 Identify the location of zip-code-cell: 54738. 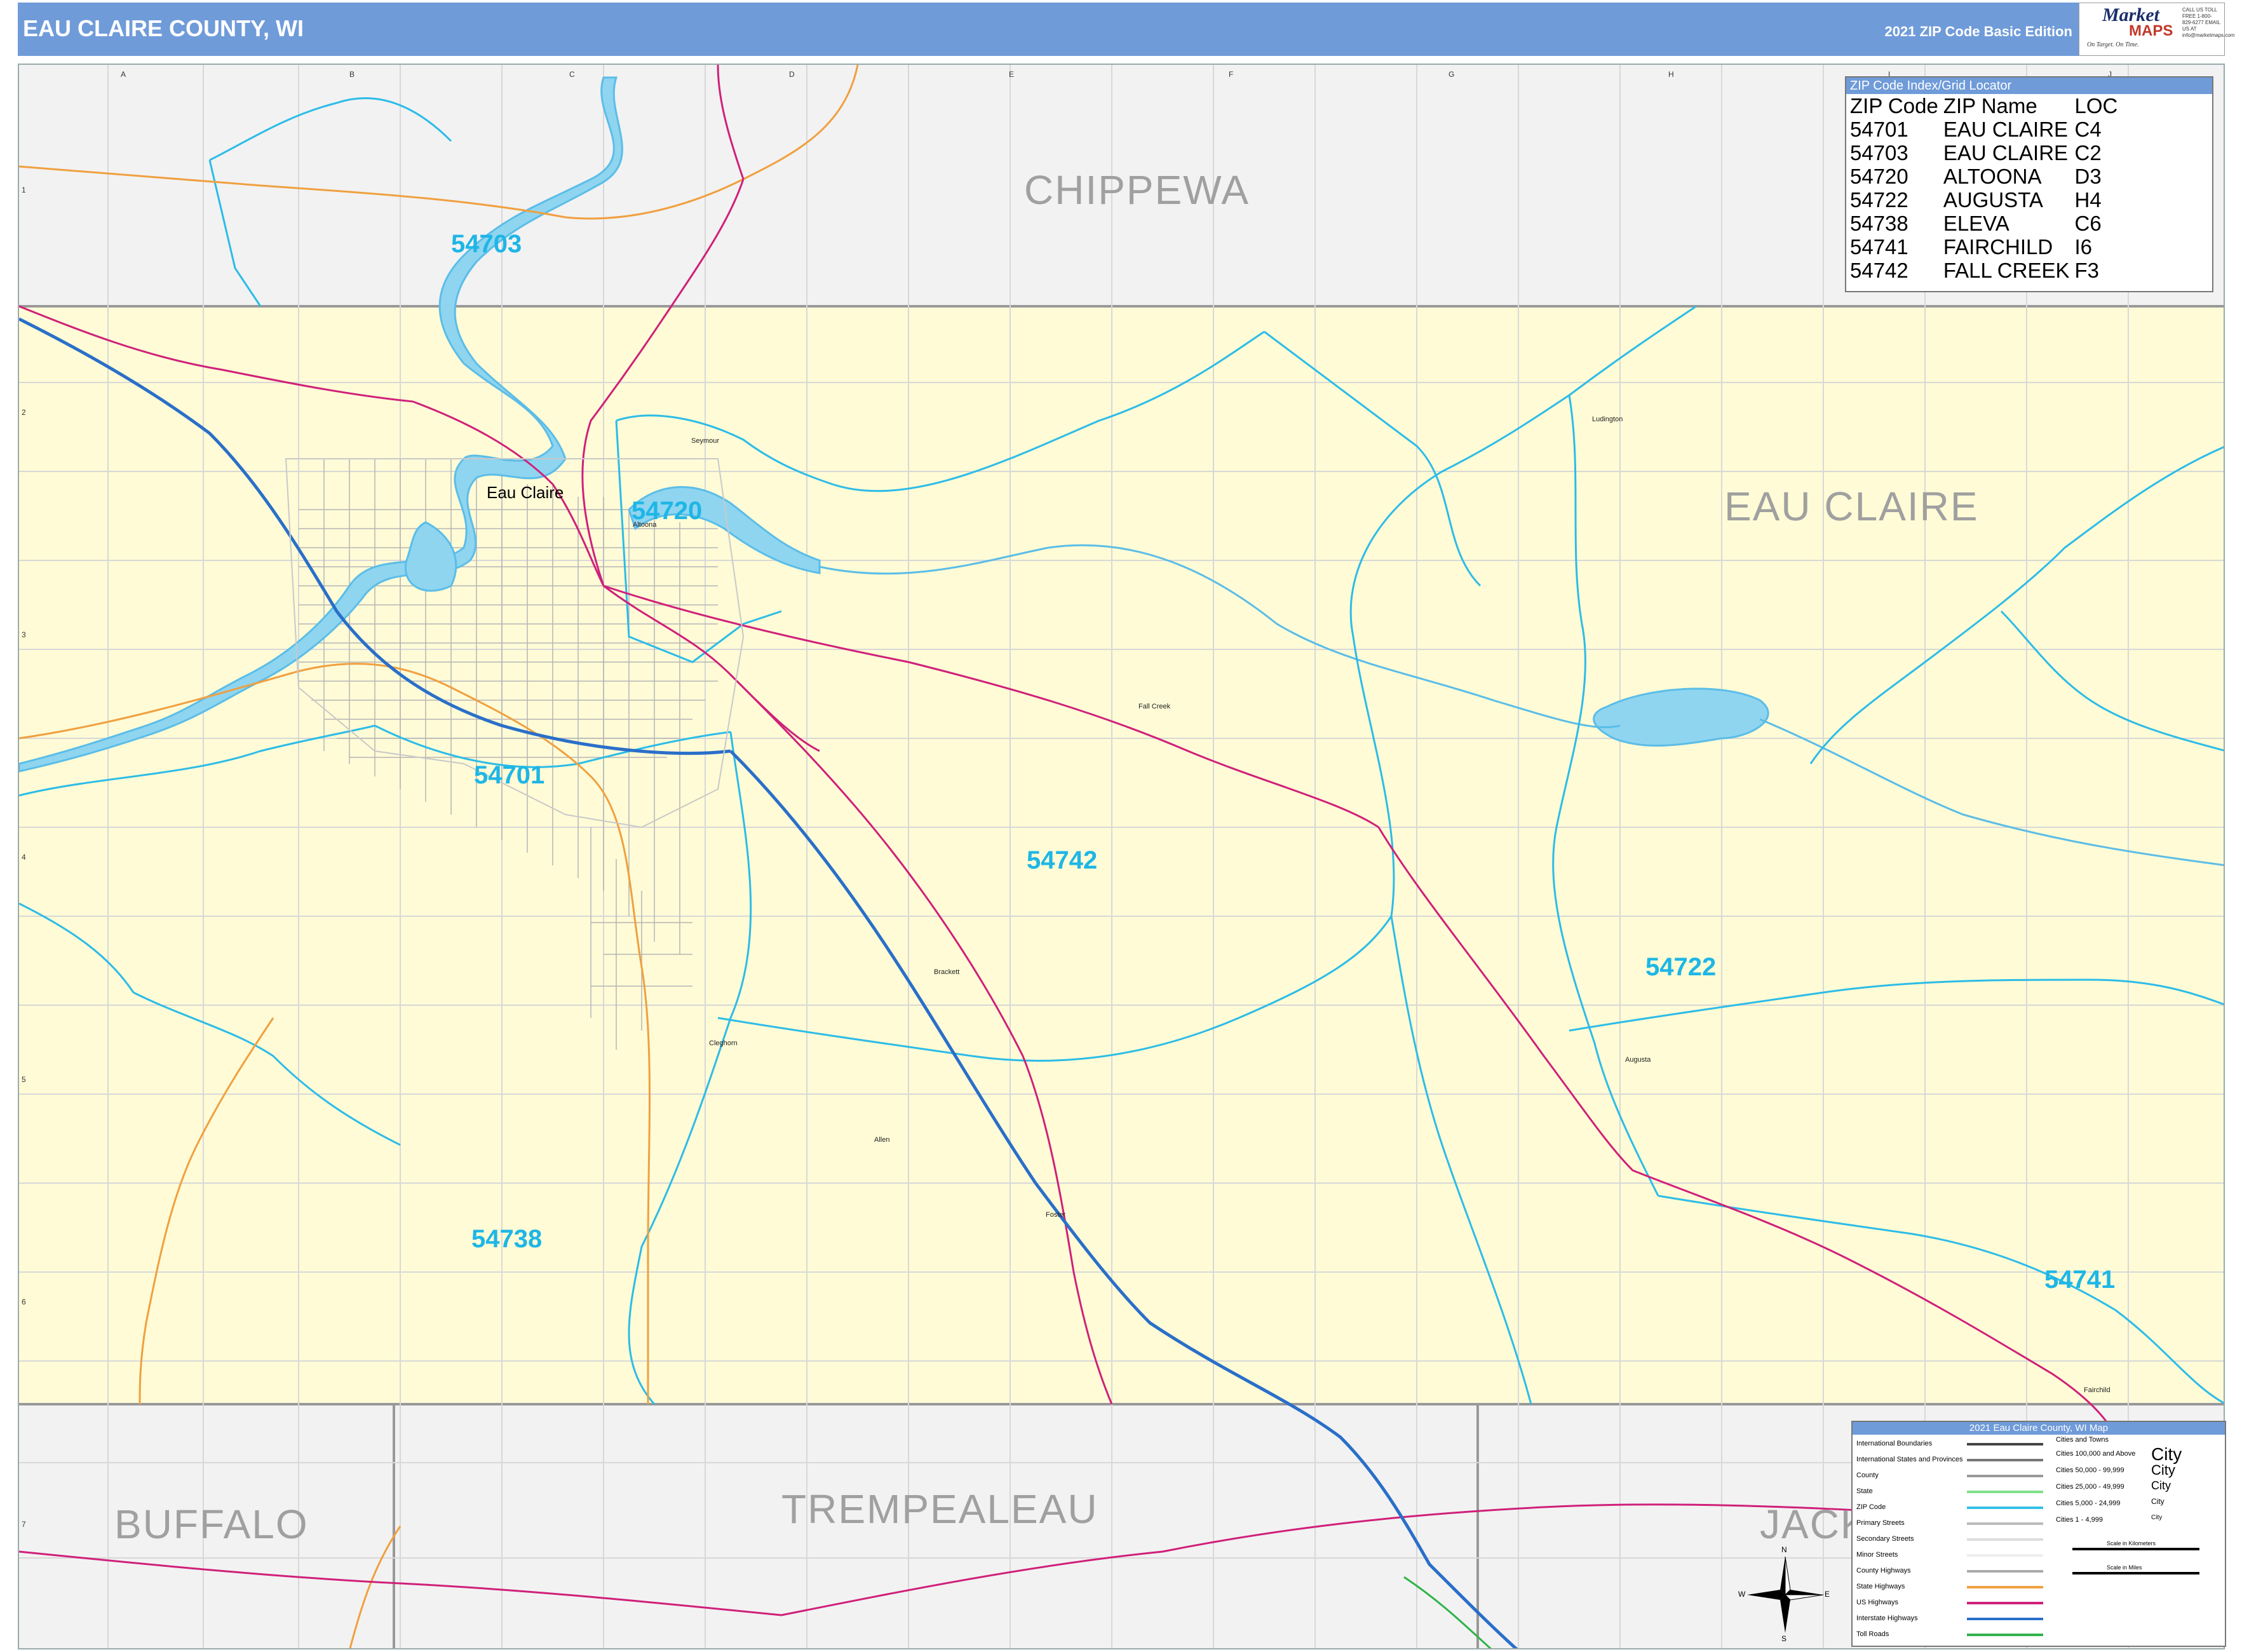
(1879, 224).